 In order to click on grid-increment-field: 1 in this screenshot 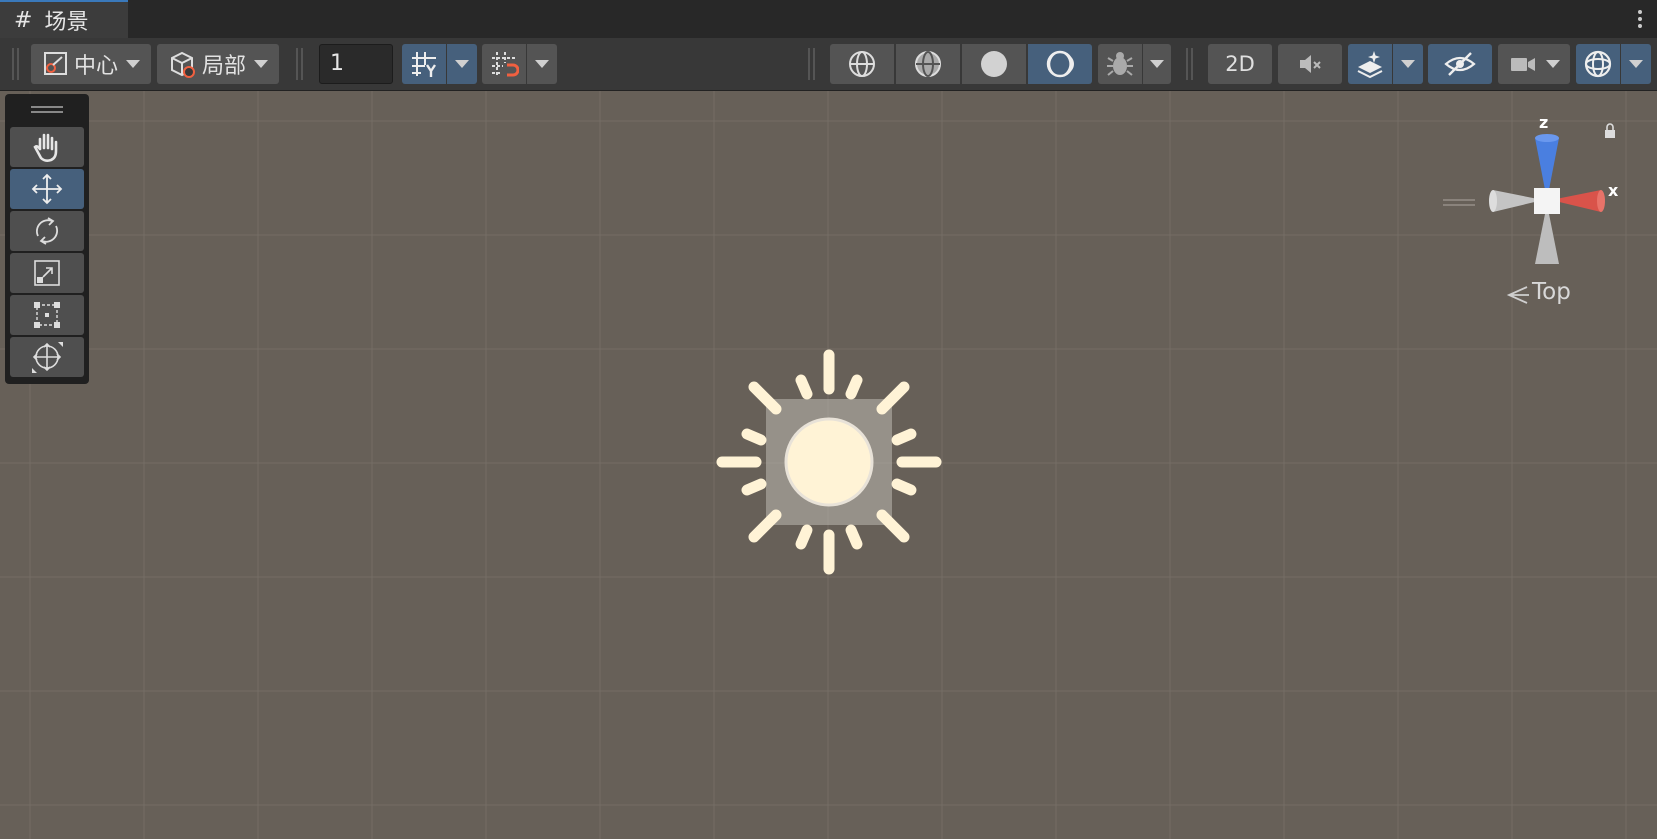, I will do `click(356, 64)`.